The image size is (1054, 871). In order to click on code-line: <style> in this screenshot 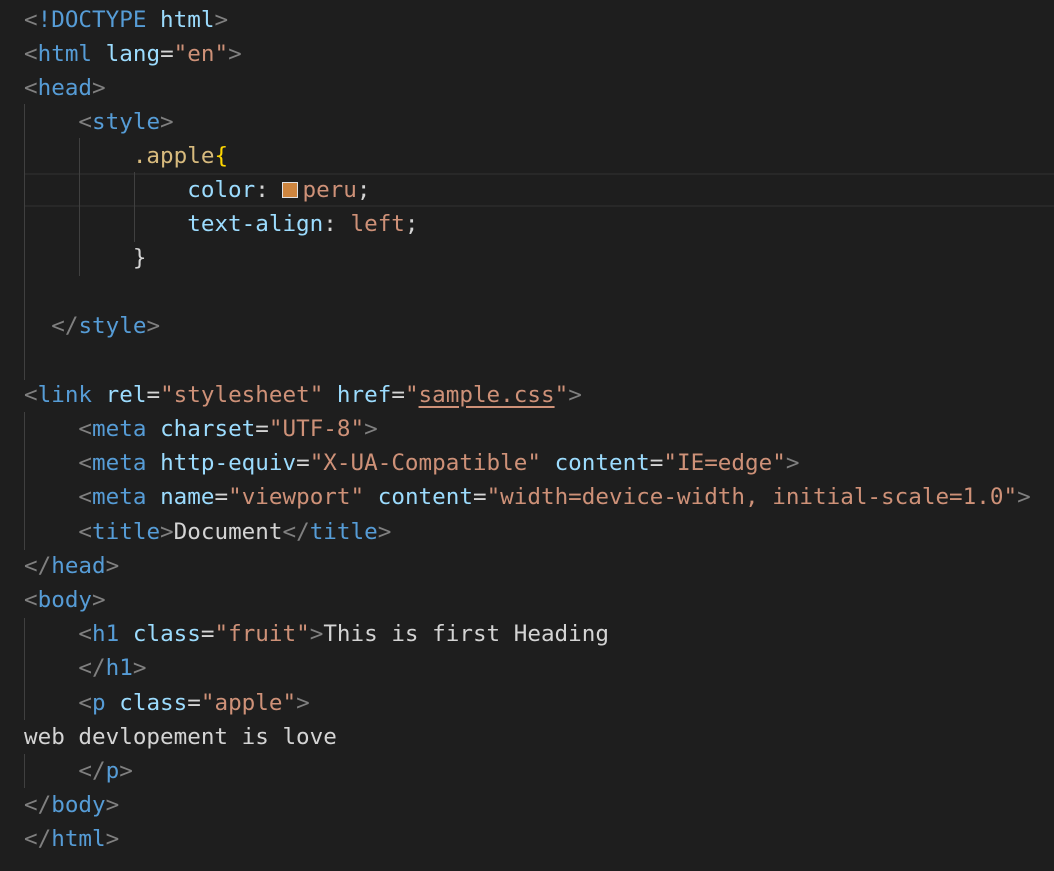, I will do `click(126, 122)`.